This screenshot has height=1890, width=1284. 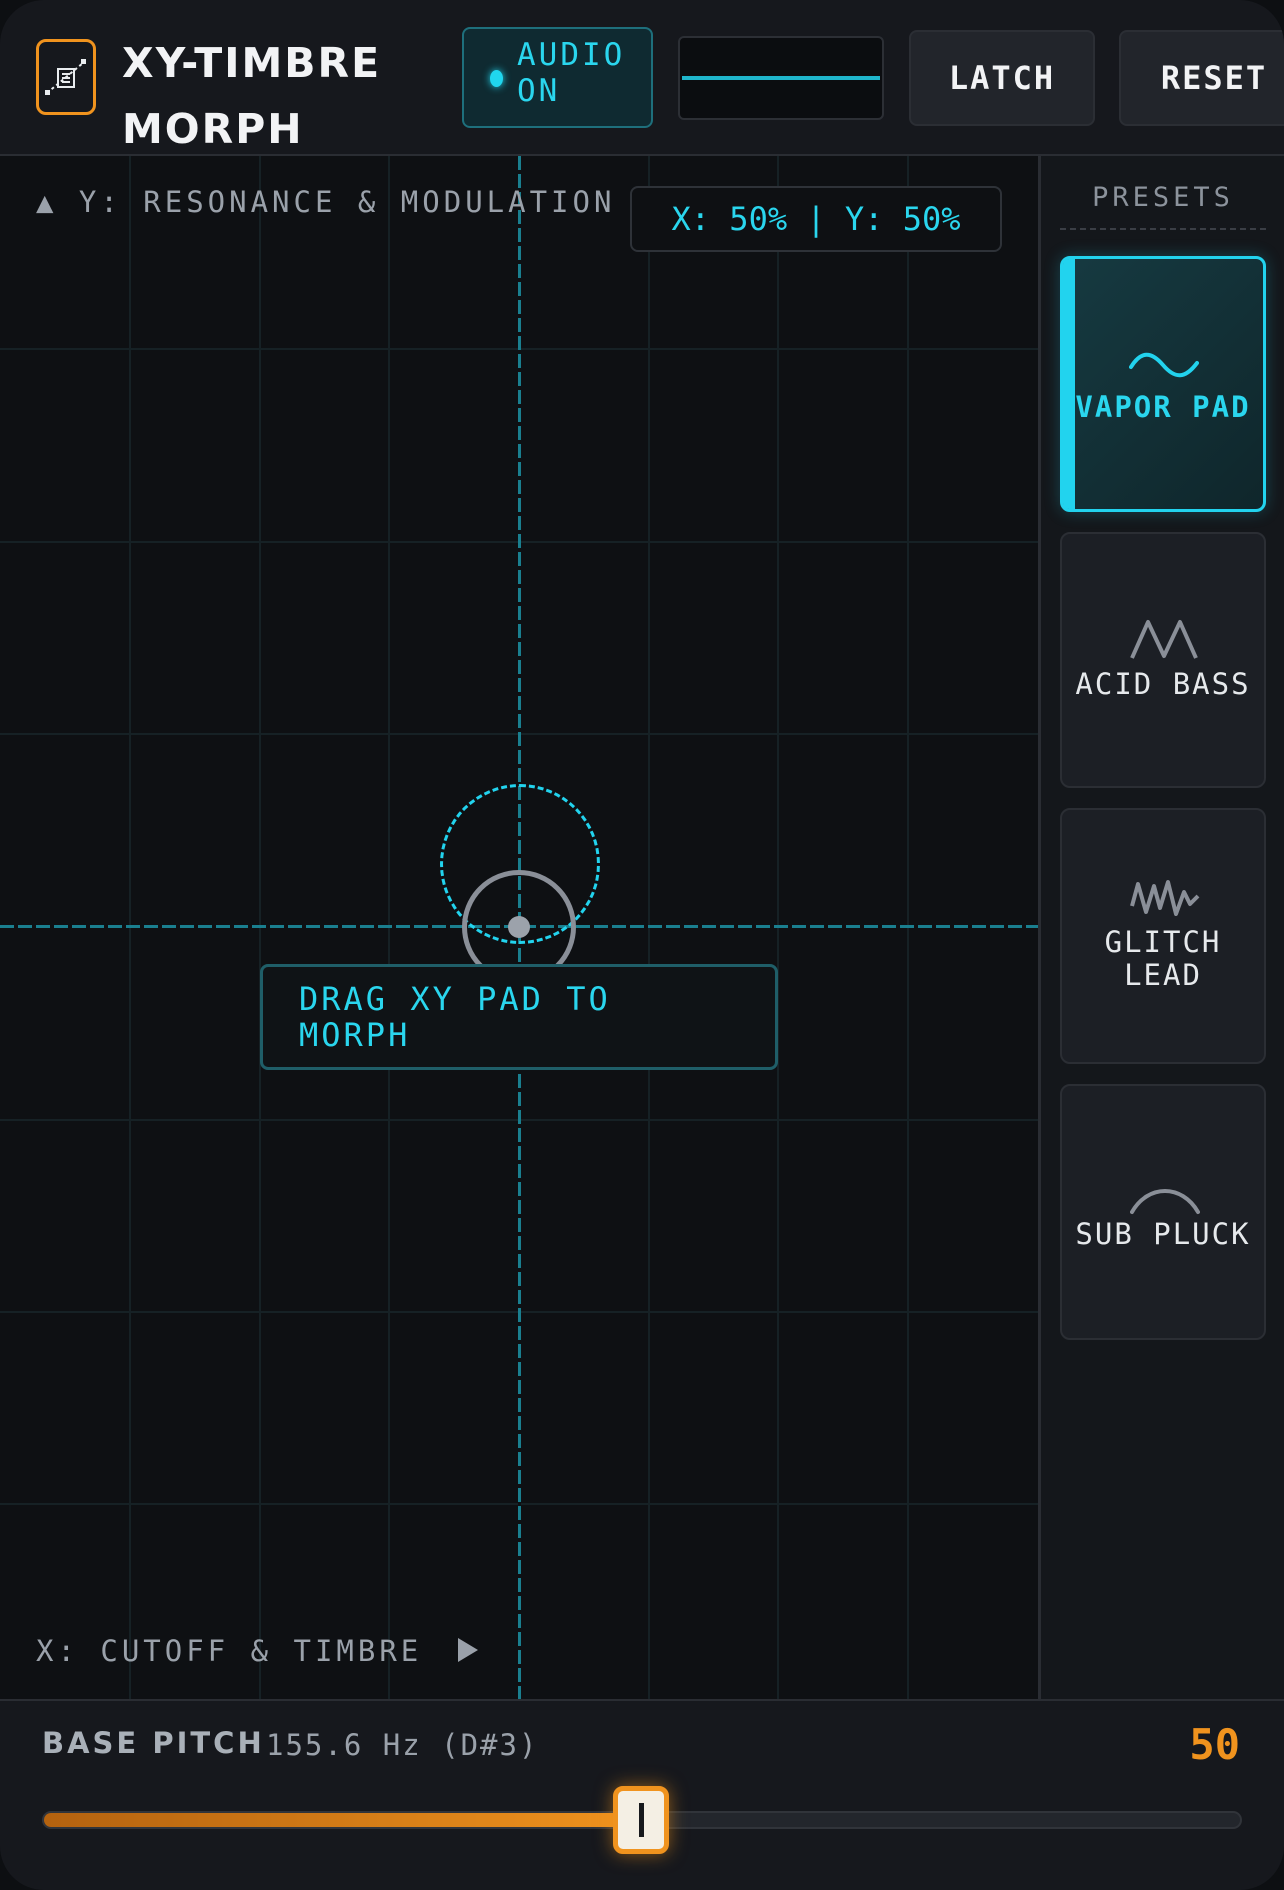 What do you see at coordinates (343, 1820) in the screenshot?
I see `pitch-slider-fill` at bounding box center [343, 1820].